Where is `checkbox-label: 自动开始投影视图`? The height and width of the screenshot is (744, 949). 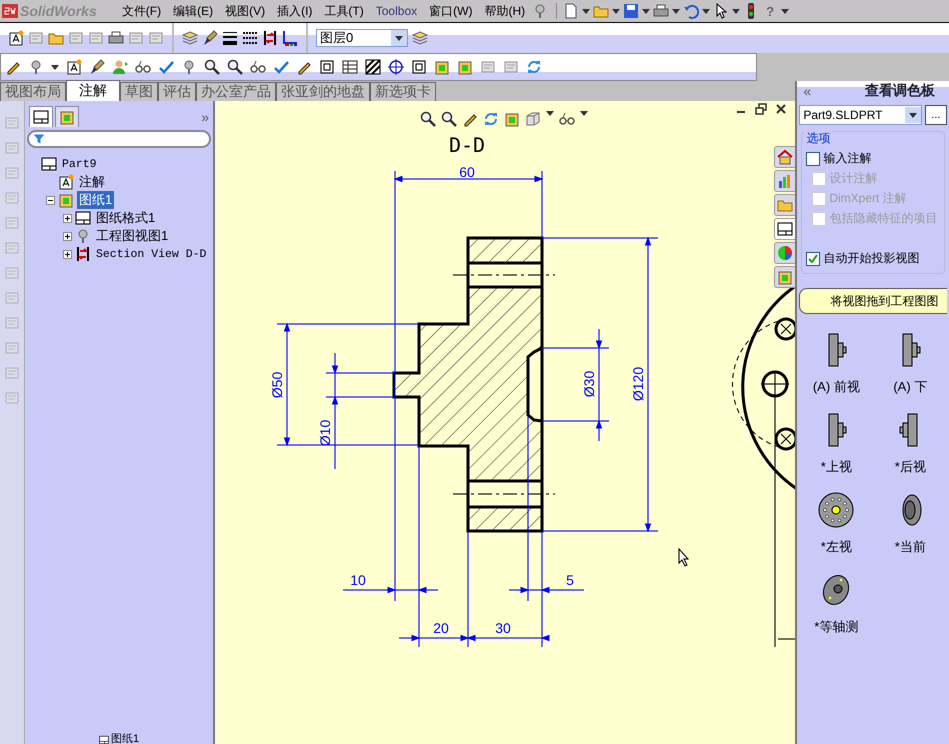 checkbox-label: 自动开始投影视图 is located at coordinates (871, 258).